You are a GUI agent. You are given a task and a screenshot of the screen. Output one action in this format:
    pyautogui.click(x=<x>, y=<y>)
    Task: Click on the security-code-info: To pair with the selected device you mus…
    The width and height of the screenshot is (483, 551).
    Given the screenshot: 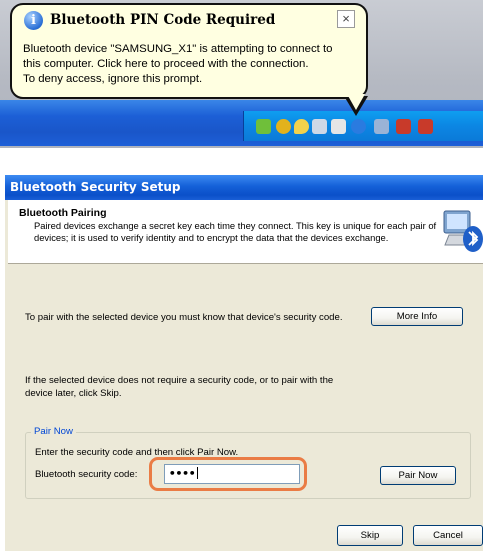 What is the action you would take?
    pyautogui.click(x=184, y=317)
    